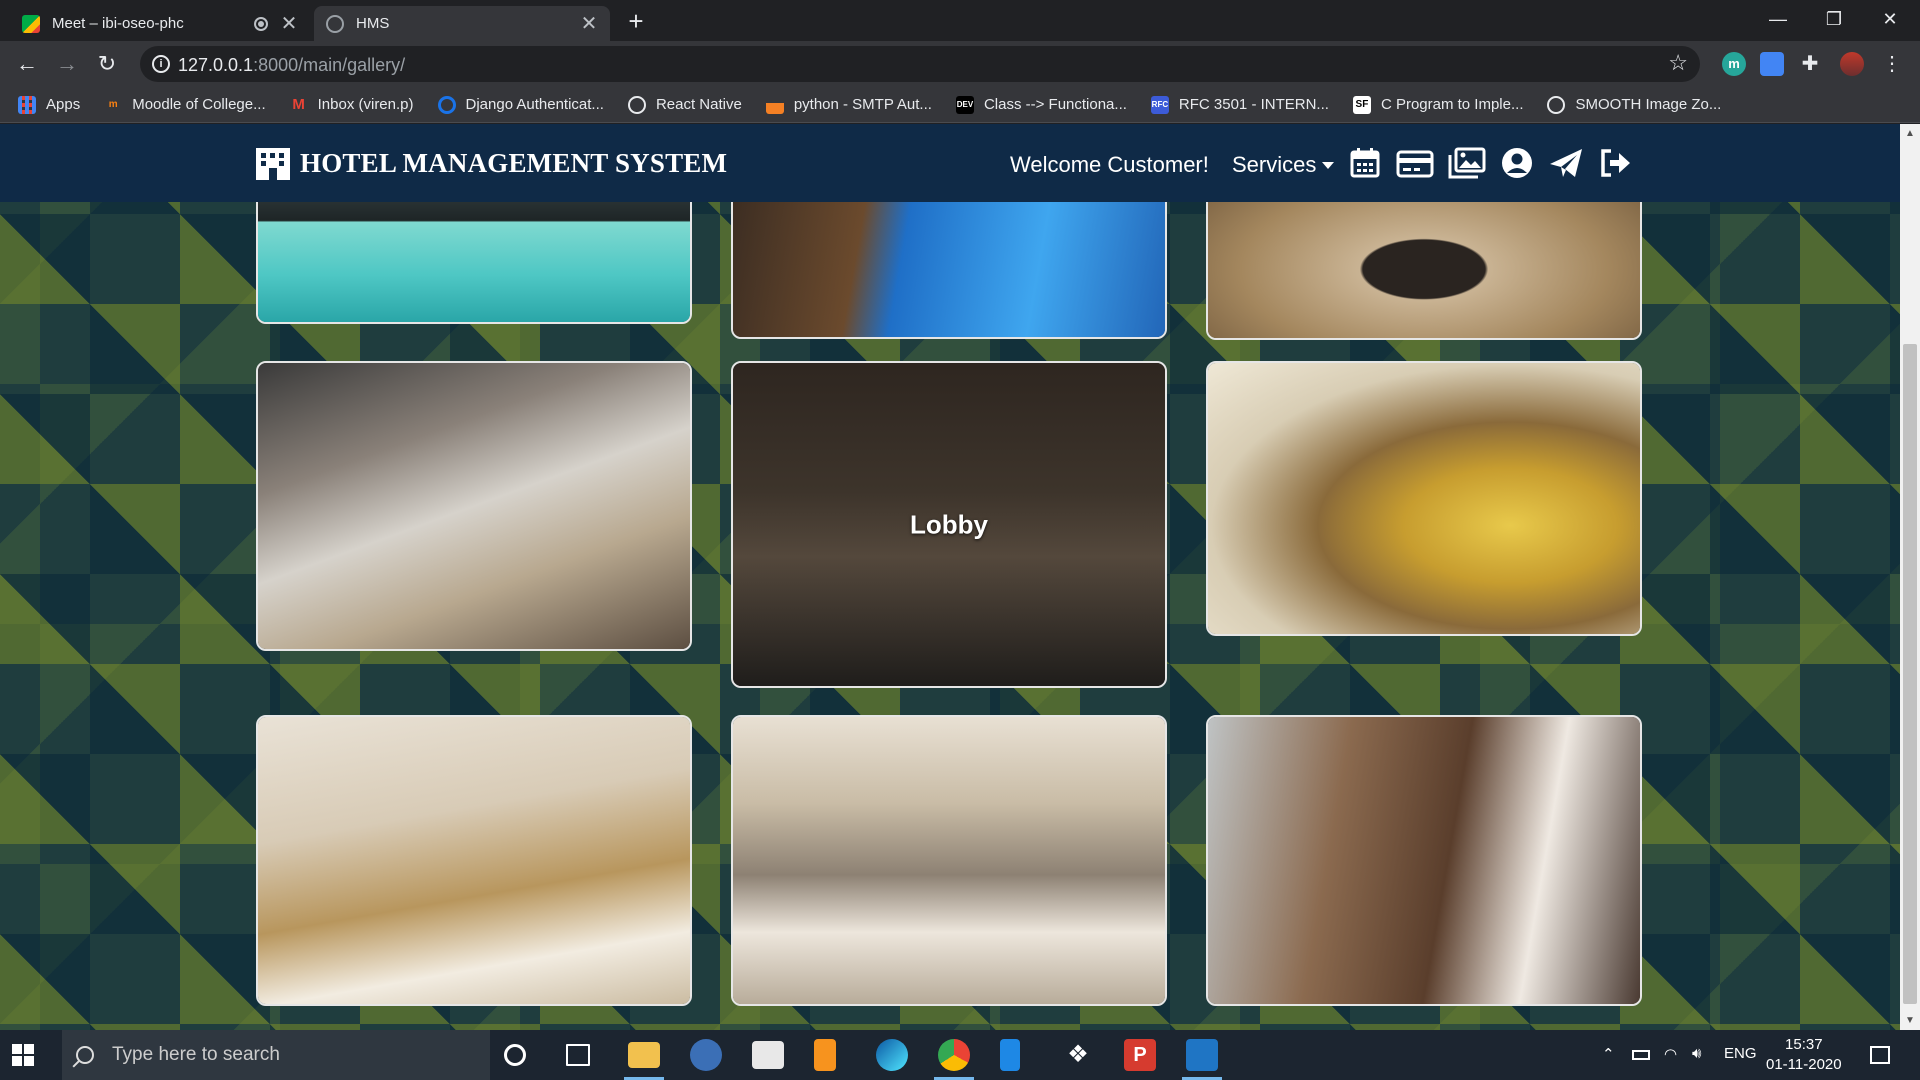  I want to click on profile-avatar, so click(1852, 64).